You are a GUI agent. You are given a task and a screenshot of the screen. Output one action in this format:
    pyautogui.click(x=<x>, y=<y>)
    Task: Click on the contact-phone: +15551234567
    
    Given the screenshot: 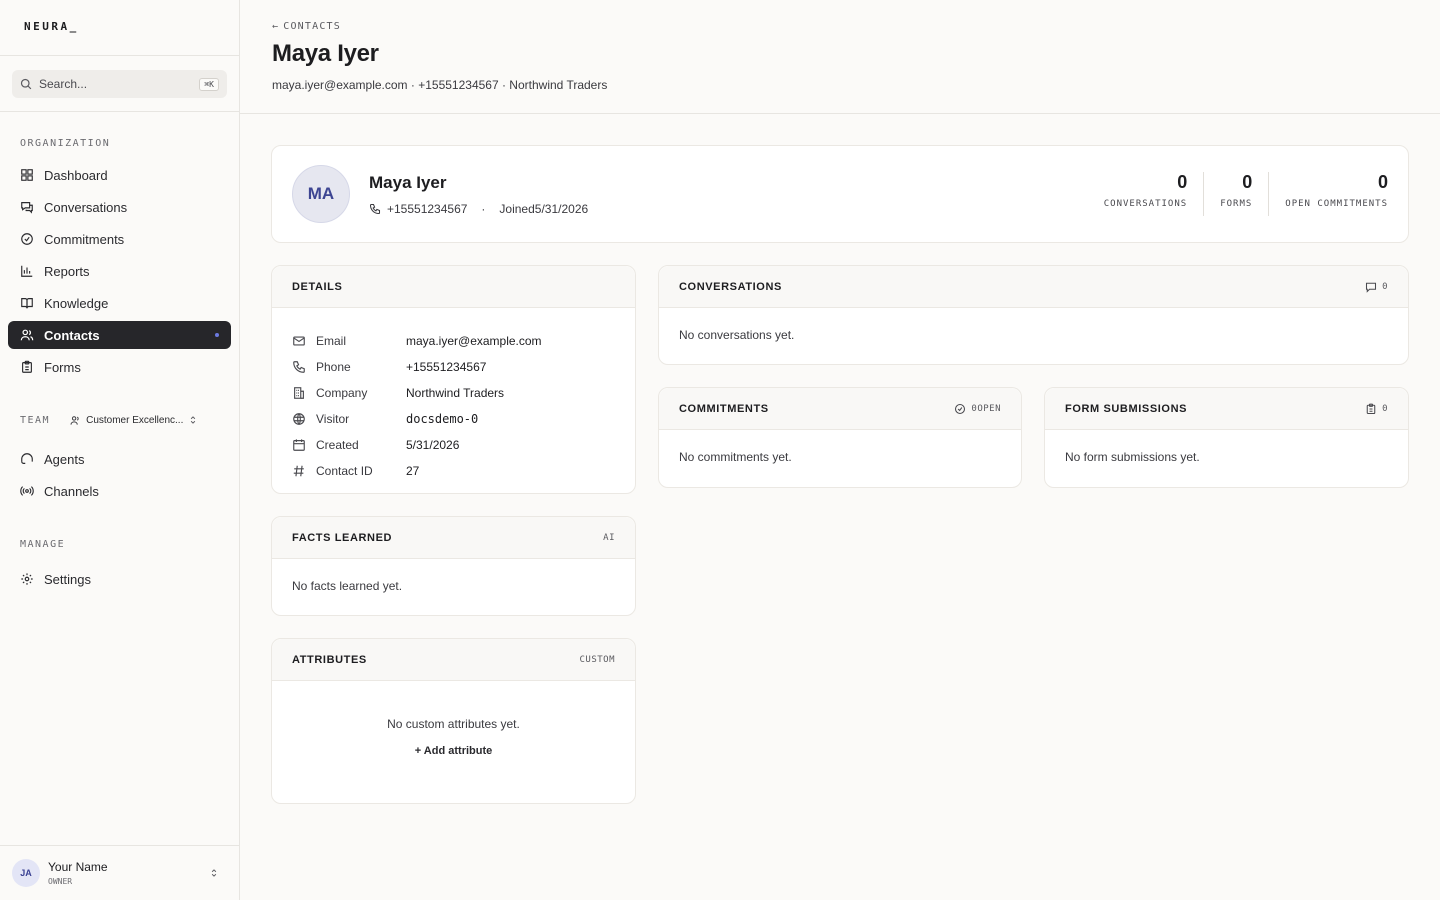 What is the action you would take?
    pyautogui.click(x=427, y=208)
    